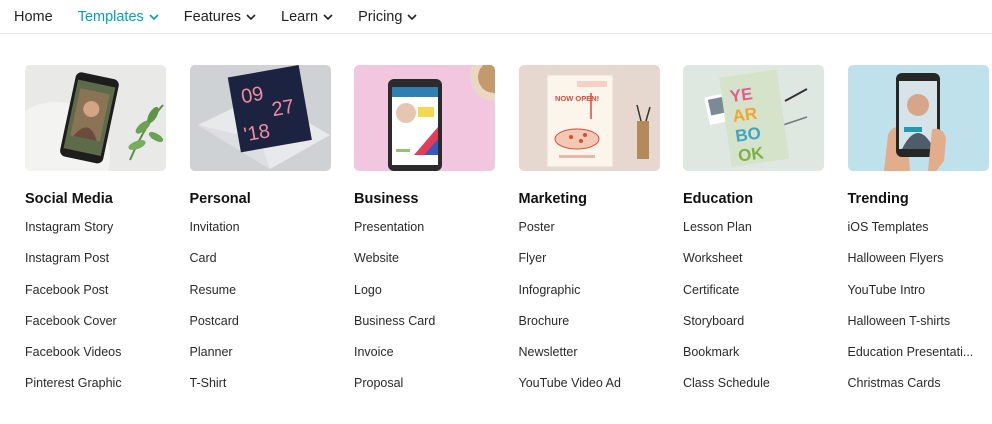  I want to click on template-link: Logo, so click(429, 298).